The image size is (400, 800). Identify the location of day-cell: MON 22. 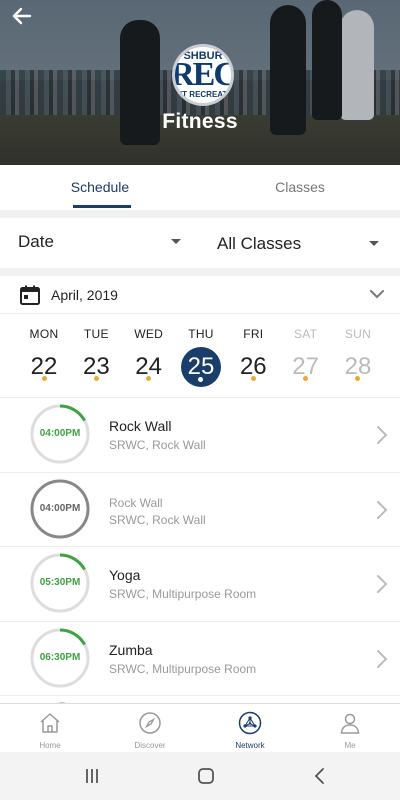
(44, 358).